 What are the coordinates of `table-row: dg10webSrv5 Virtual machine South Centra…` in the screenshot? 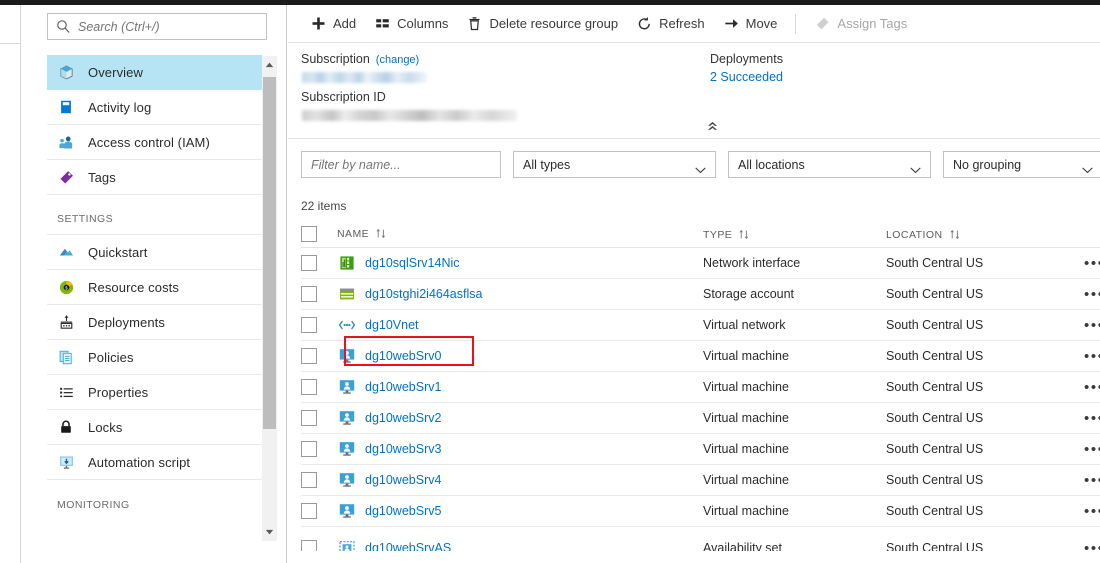 It's located at (700, 511).